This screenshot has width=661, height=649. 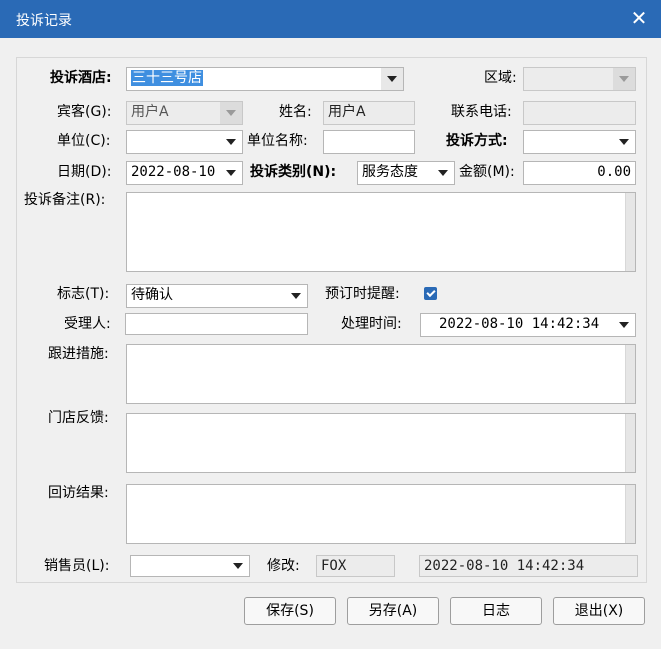 What do you see at coordinates (496, 611) in the screenshot?
I see `log-button: 日志` at bounding box center [496, 611].